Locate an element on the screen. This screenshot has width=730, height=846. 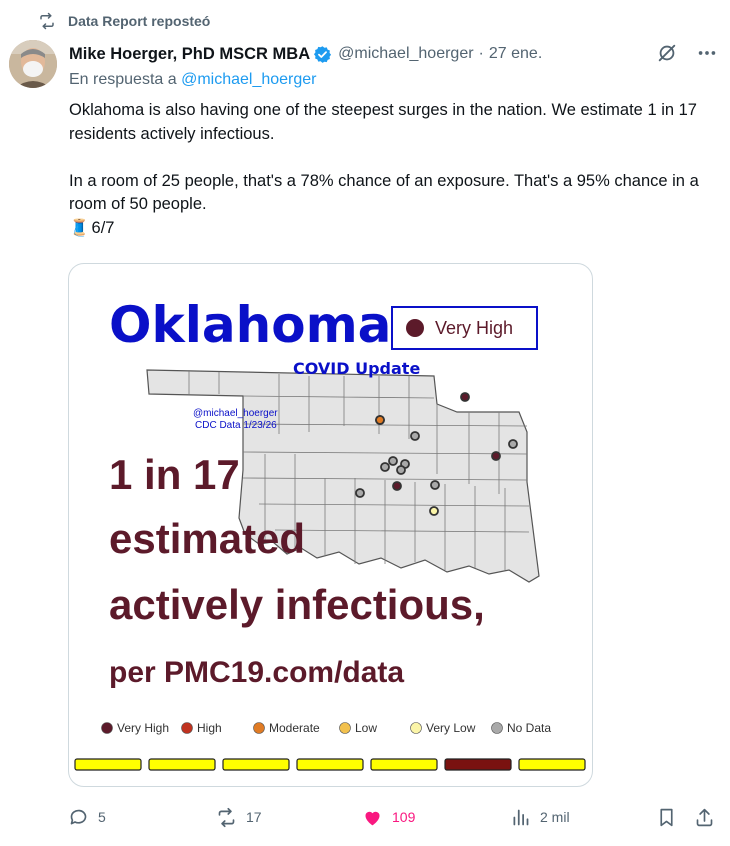
share-icon is located at coordinates (704, 817).